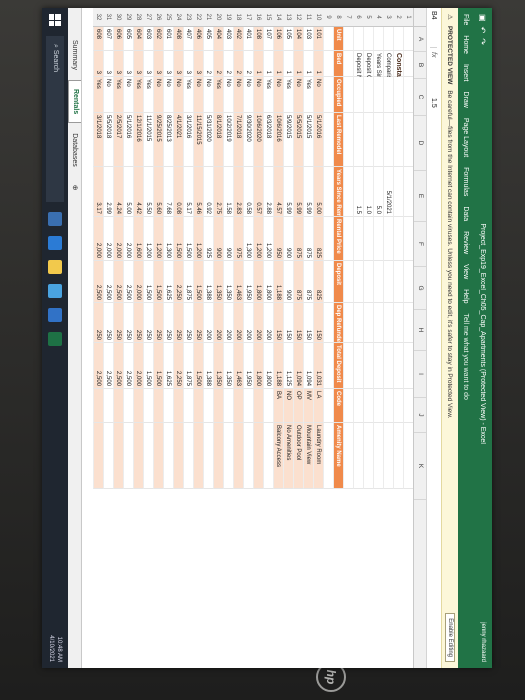  I want to click on cell-ref: 200, so click(208, 323).